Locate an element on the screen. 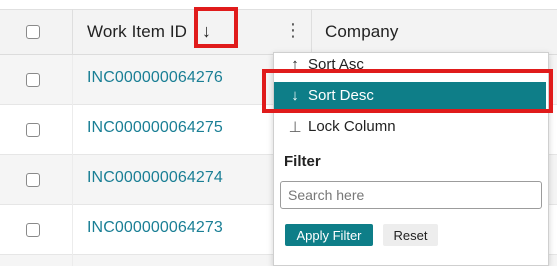  filter-heading: Filter is located at coordinates (302, 161).